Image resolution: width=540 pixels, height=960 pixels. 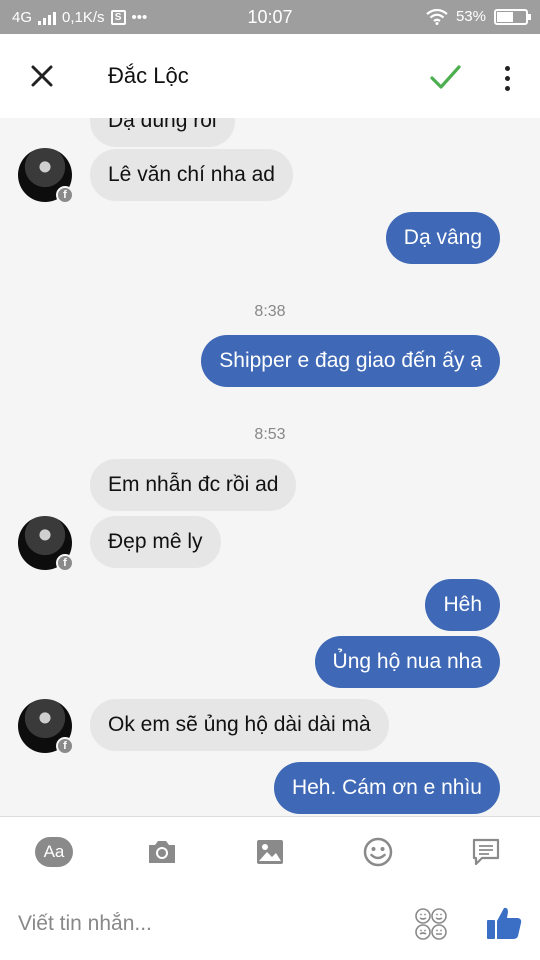 I want to click on sticker-icon, so click(x=431, y=924).